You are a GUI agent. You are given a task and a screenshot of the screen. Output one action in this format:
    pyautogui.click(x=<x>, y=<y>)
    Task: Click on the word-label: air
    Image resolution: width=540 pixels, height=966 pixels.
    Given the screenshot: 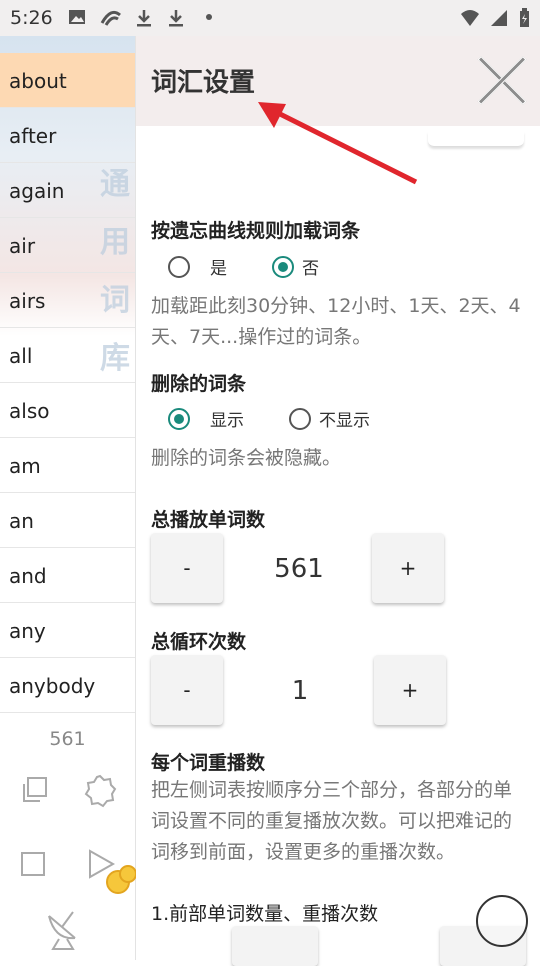 What is the action you would take?
    pyautogui.click(x=22, y=246)
    